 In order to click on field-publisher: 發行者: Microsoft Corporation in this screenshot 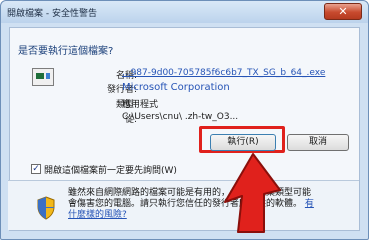, I will do `click(184, 88)`.